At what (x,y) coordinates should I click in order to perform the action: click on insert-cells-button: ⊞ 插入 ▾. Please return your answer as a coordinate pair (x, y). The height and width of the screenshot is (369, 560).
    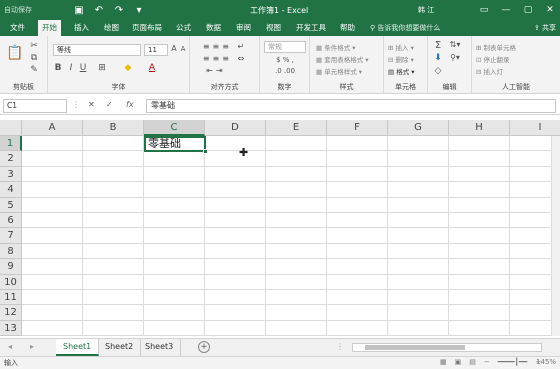
    Looking at the image, I should click on (401, 47).